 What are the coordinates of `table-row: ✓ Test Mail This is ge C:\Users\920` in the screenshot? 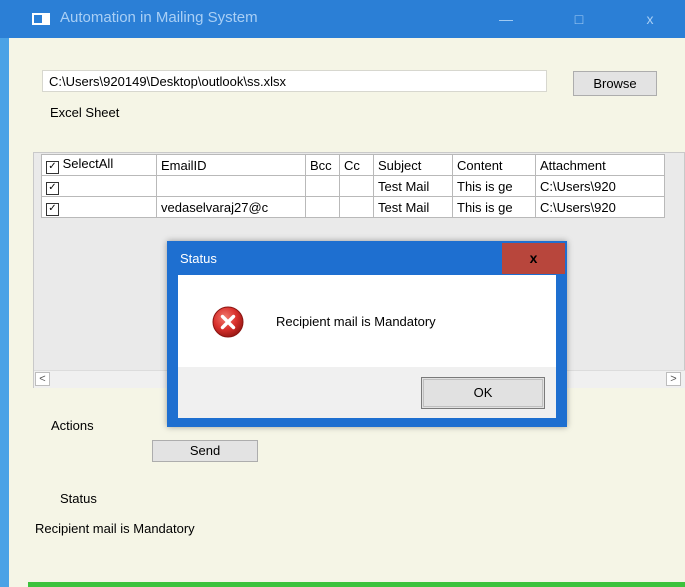 It's located at (353, 186).